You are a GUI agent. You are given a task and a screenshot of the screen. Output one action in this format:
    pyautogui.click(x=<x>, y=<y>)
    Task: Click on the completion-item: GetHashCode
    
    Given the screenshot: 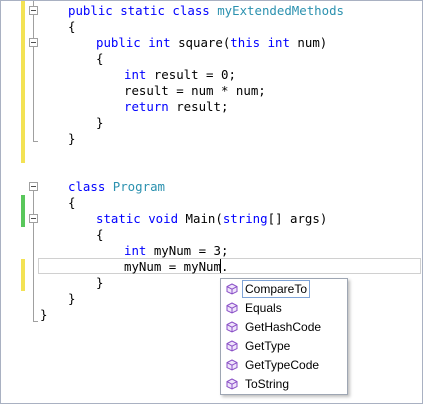 What is the action you would take?
    pyautogui.click(x=284, y=327)
    